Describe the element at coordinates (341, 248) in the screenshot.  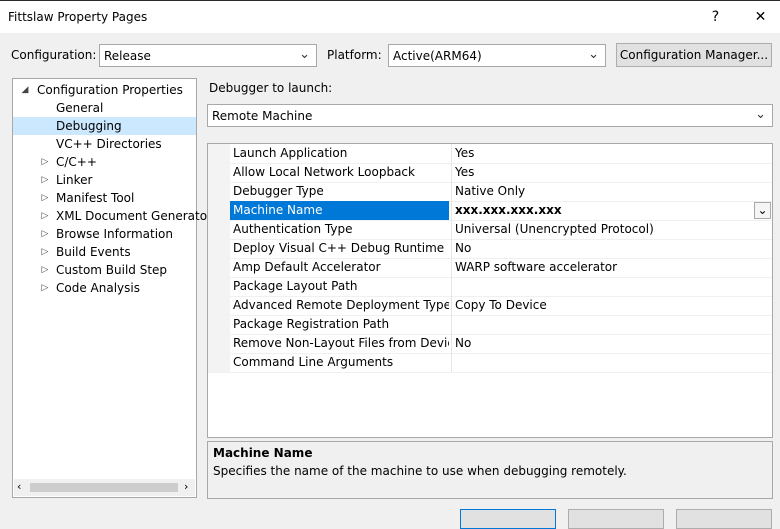
I see `property-name: Deploy Visual C++ Debug Runtime Librari` at that location.